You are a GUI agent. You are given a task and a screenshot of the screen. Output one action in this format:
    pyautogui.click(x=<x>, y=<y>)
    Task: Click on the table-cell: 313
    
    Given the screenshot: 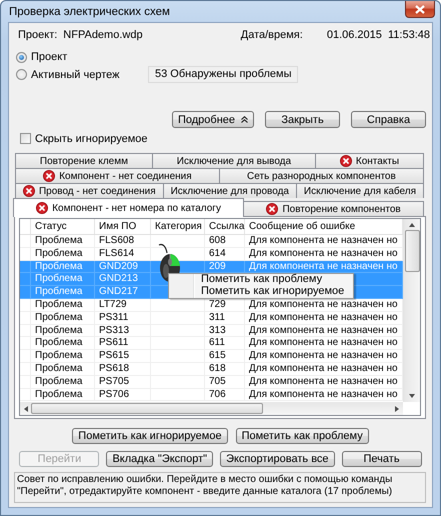 What is the action you would take?
    pyautogui.click(x=225, y=331)
    